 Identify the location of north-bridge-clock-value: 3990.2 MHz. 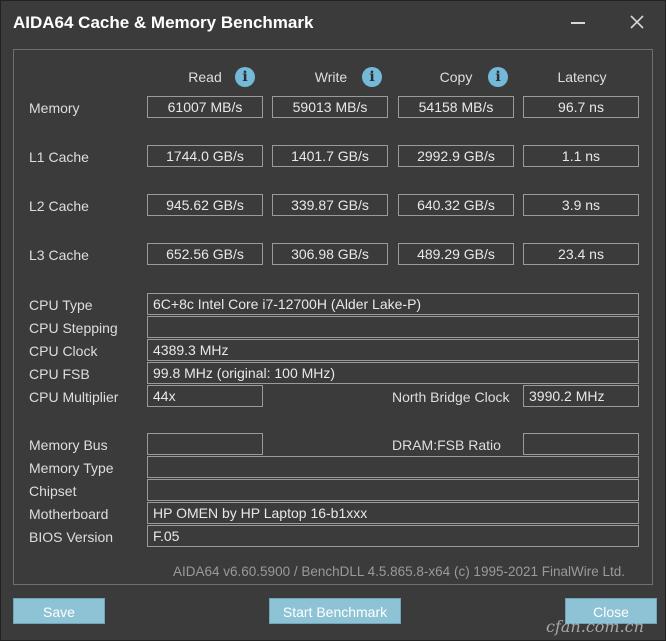
(581, 396).